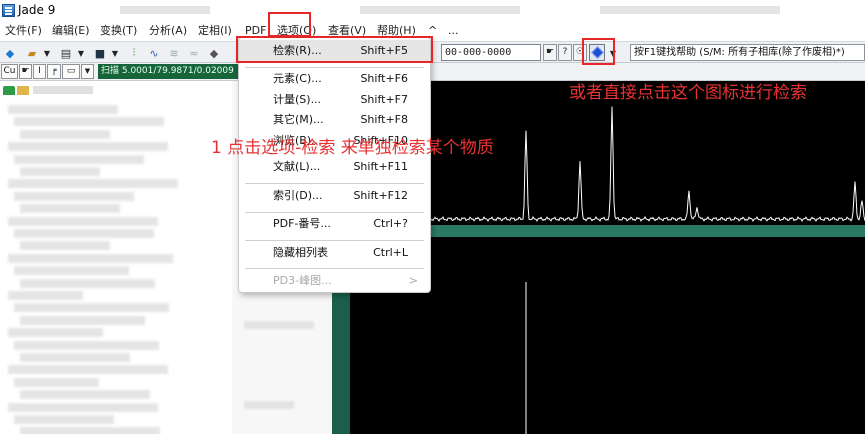 The height and width of the screenshot is (434, 865). I want to click on menu-identify: 定相(I), so click(215, 30).